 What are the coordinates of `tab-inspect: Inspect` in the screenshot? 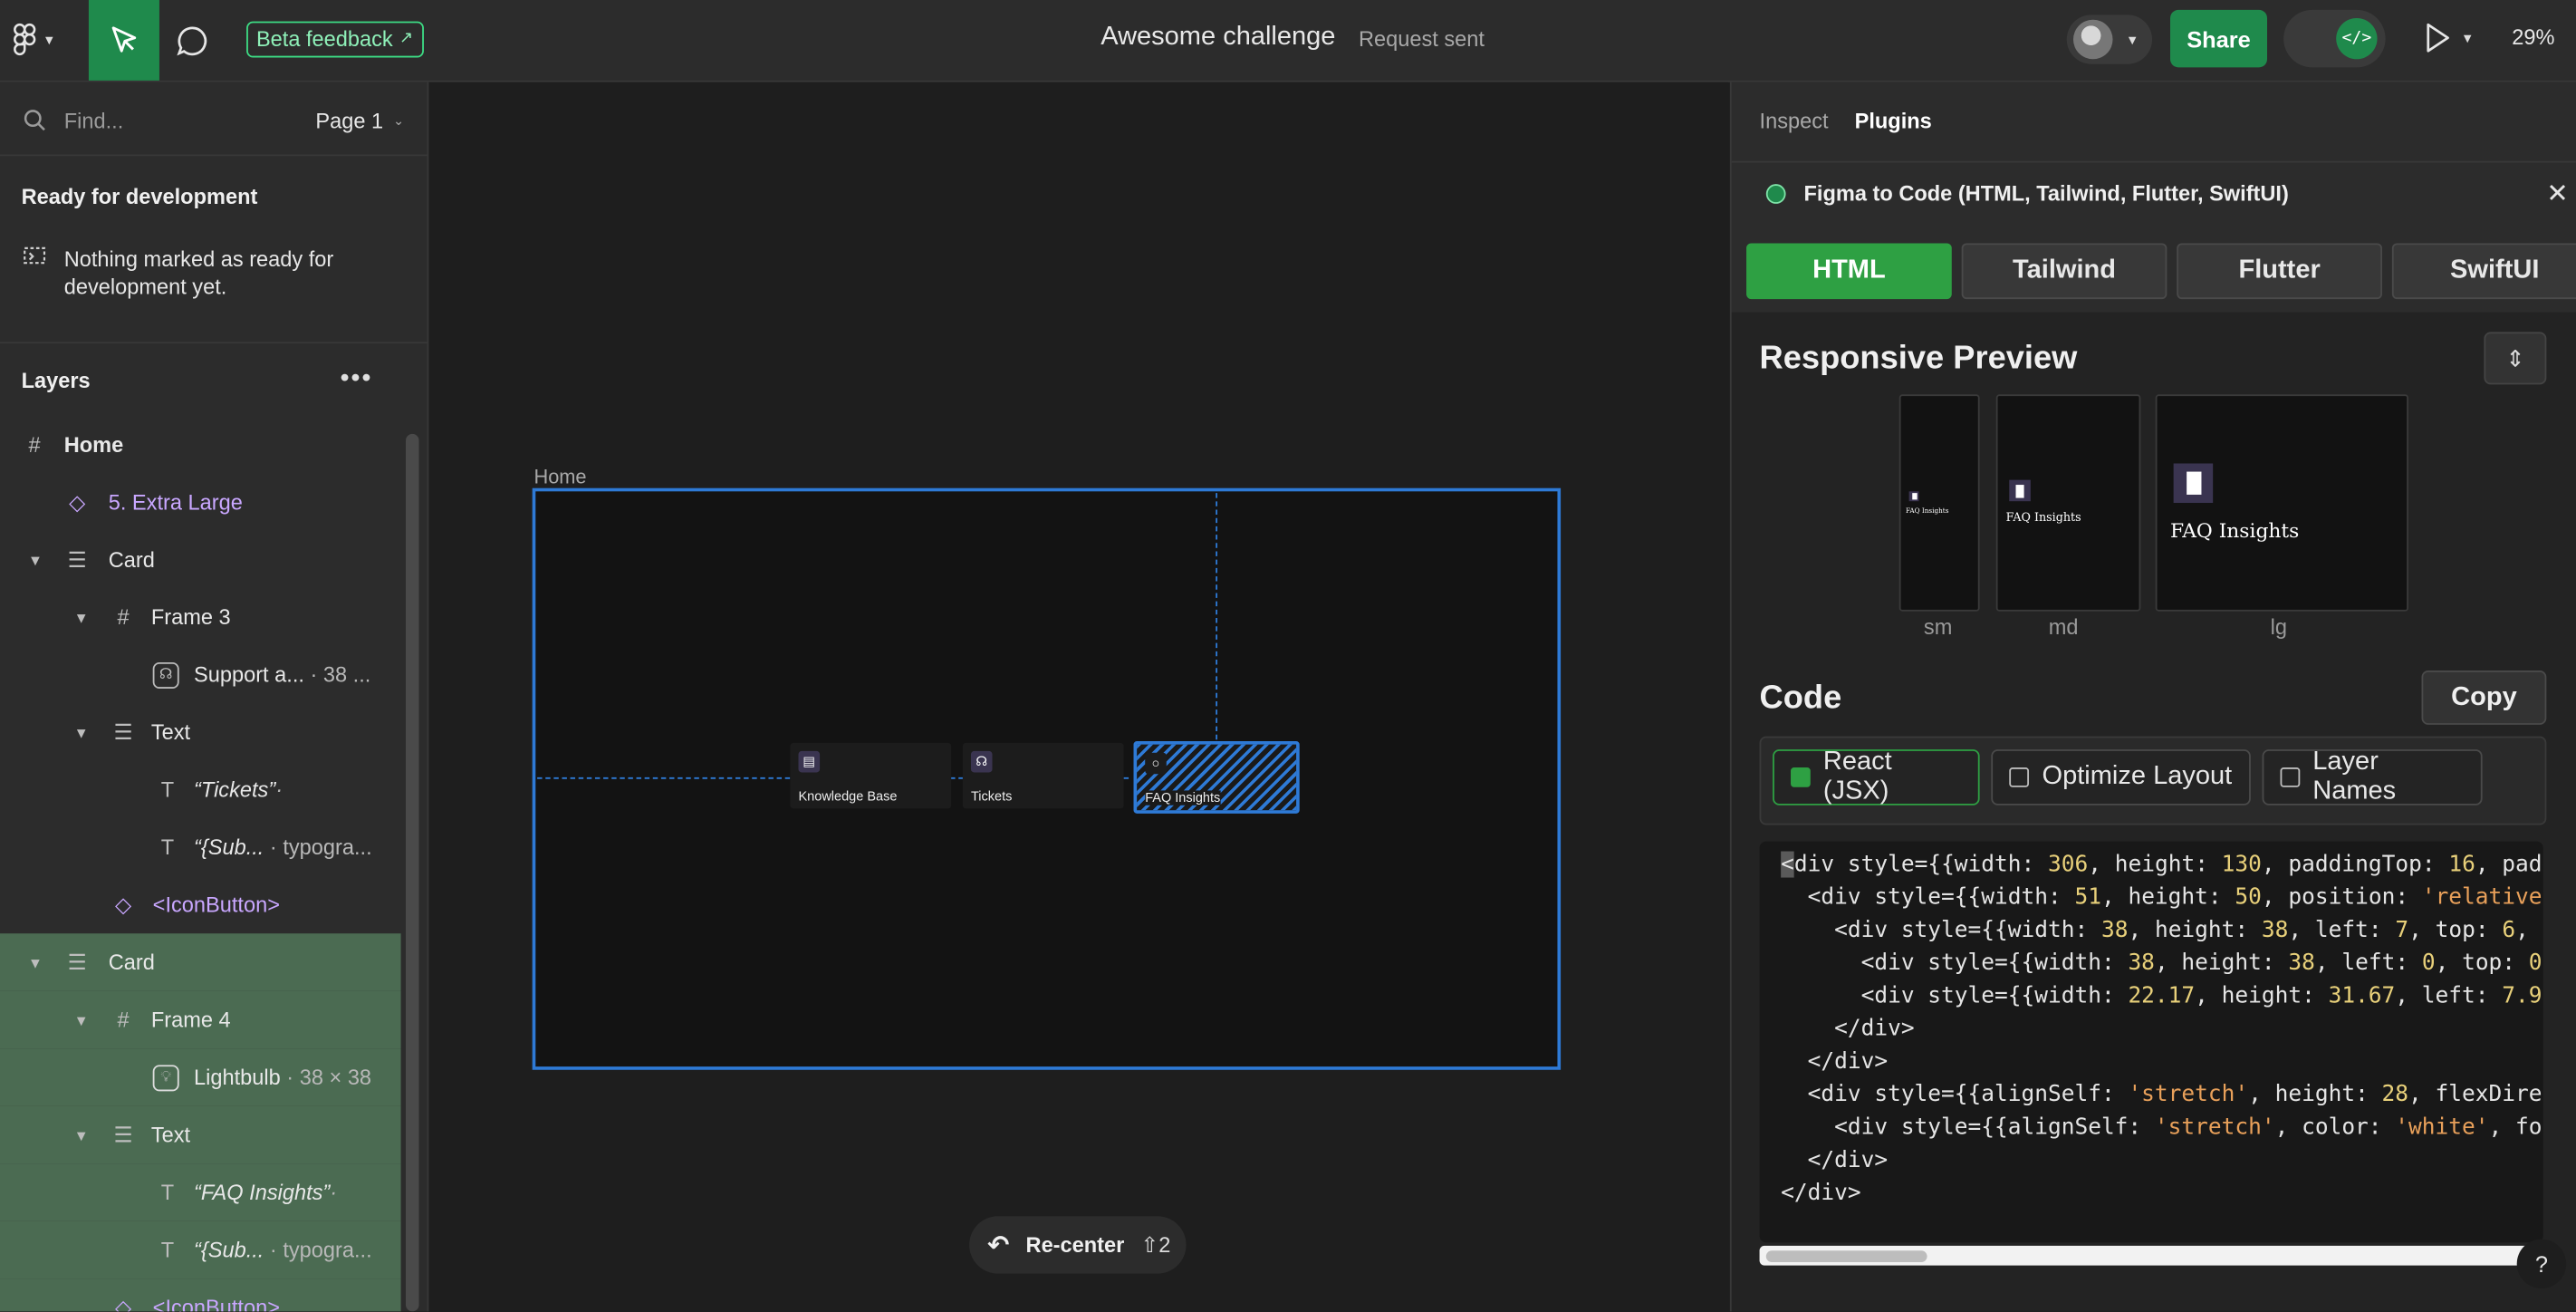 It's located at (1794, 121).